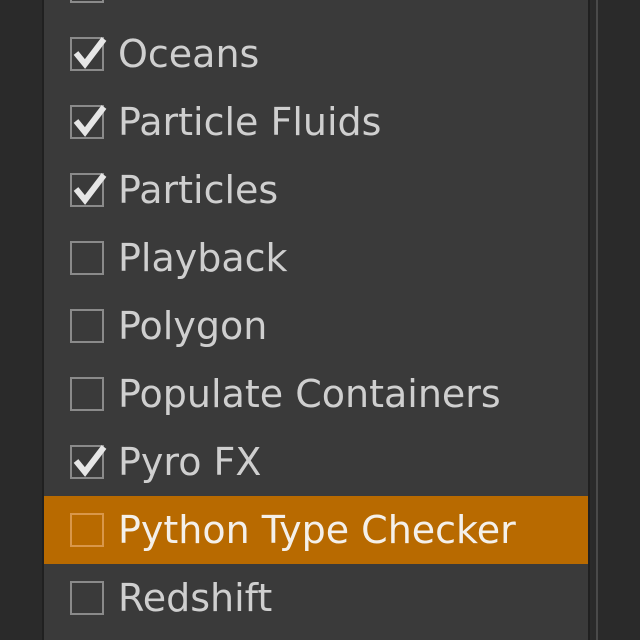 The image size is (640, 640). I want to click on menu-item-label: Redshift, so click(195, 598).